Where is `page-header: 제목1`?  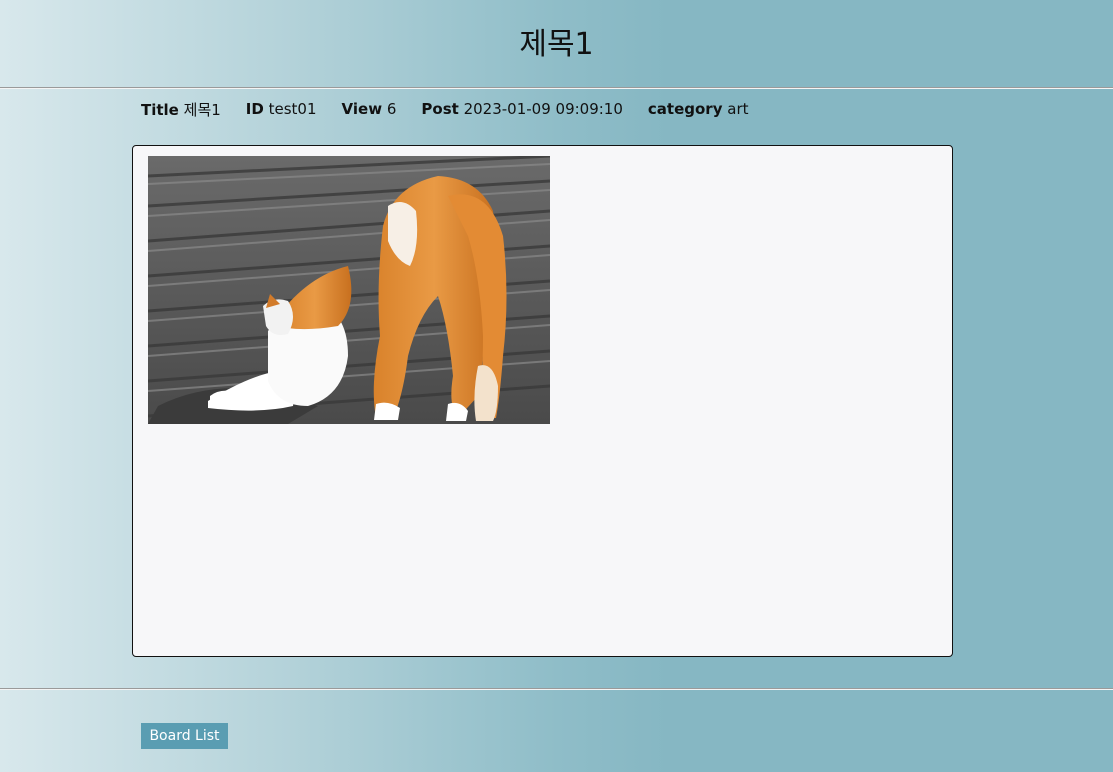 page-header: 제목1 is located at coordinates (556, 43).